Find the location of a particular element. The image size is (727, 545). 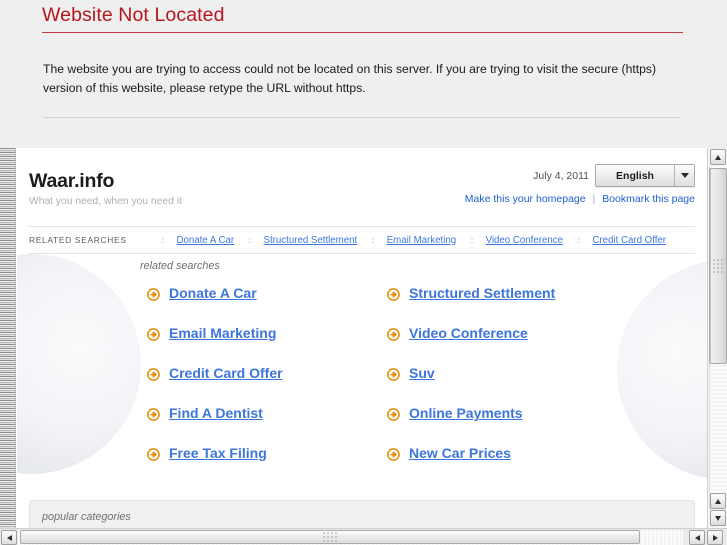

related-bar-link: Donate A Car is located at coordinates (205, 240).